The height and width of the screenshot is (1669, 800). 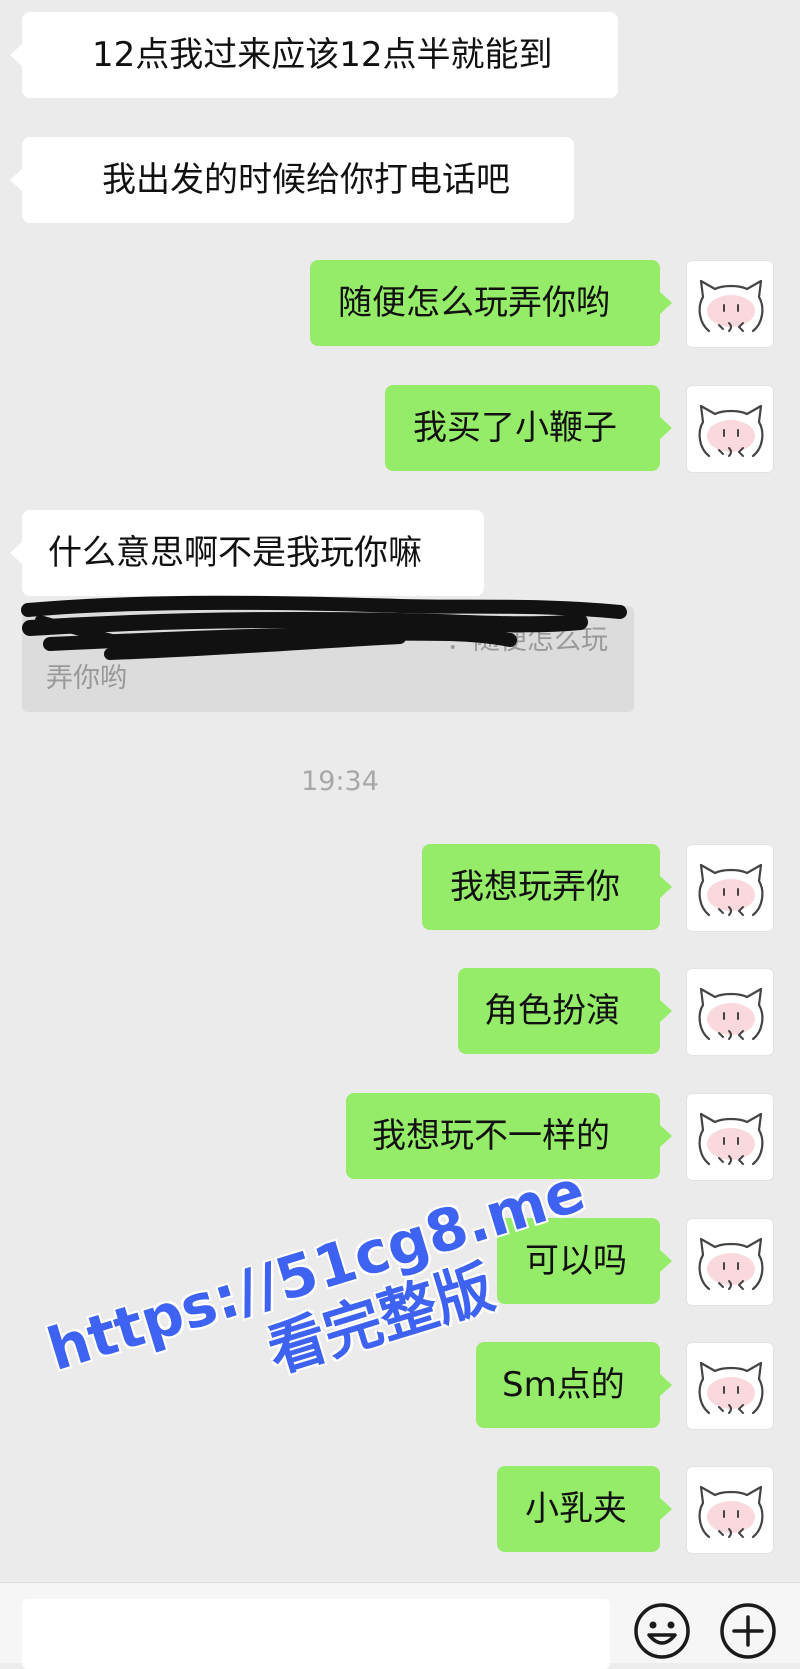 I want to click on redaction-scribble, so click(x=324, y=627).